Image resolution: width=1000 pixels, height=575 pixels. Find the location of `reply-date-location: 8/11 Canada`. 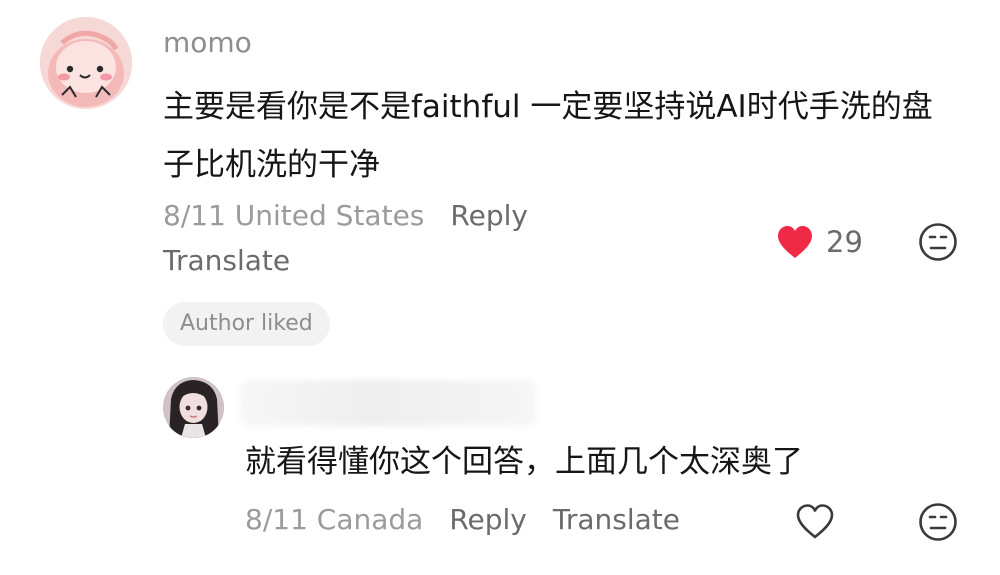

reply-date-location: 8/11 Canada is located at coordinates (334, 519).